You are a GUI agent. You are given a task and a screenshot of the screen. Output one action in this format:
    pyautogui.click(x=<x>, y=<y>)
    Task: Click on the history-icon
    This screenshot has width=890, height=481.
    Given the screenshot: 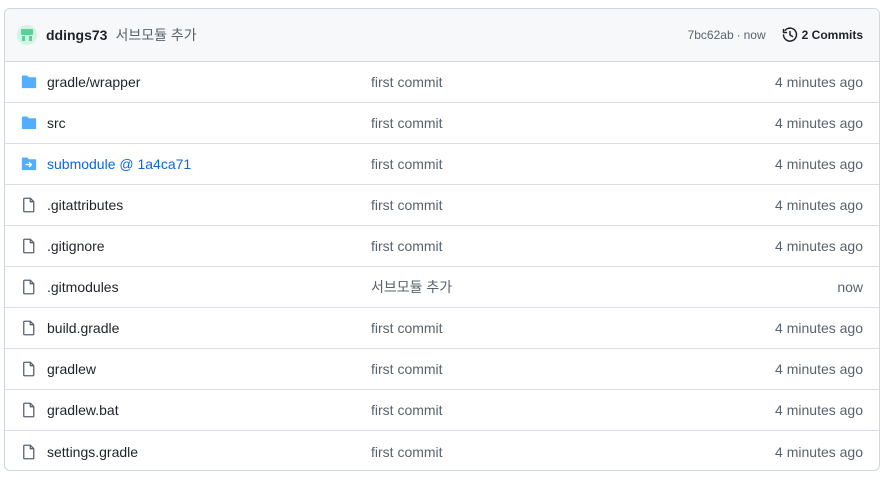 What is the action you would take?
    pyautogui.click(x=789, y=34)
    